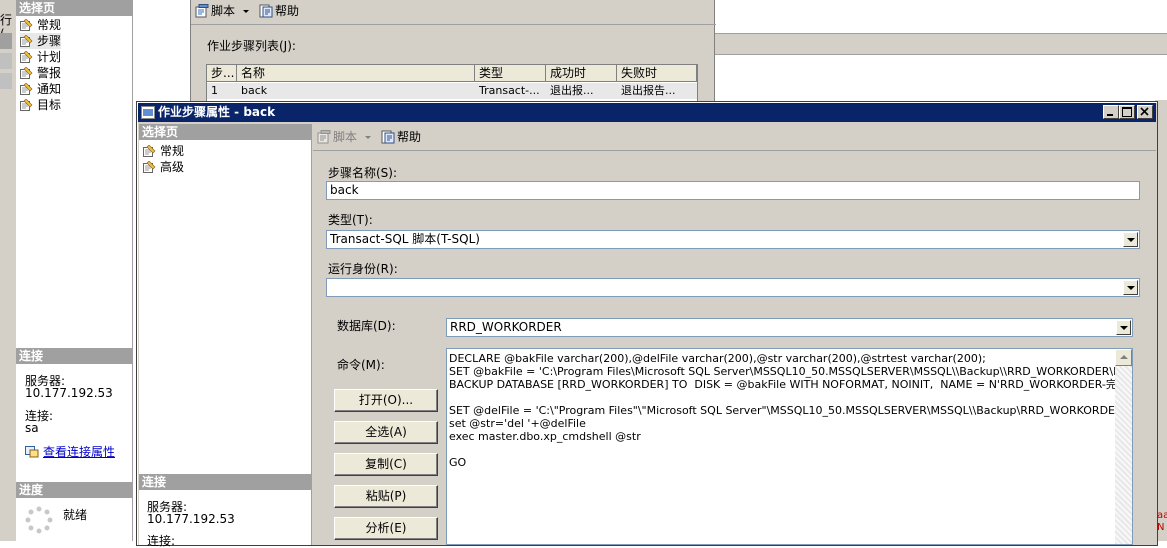  I want to click on back-script-button: 脚本, so click(222, 11).